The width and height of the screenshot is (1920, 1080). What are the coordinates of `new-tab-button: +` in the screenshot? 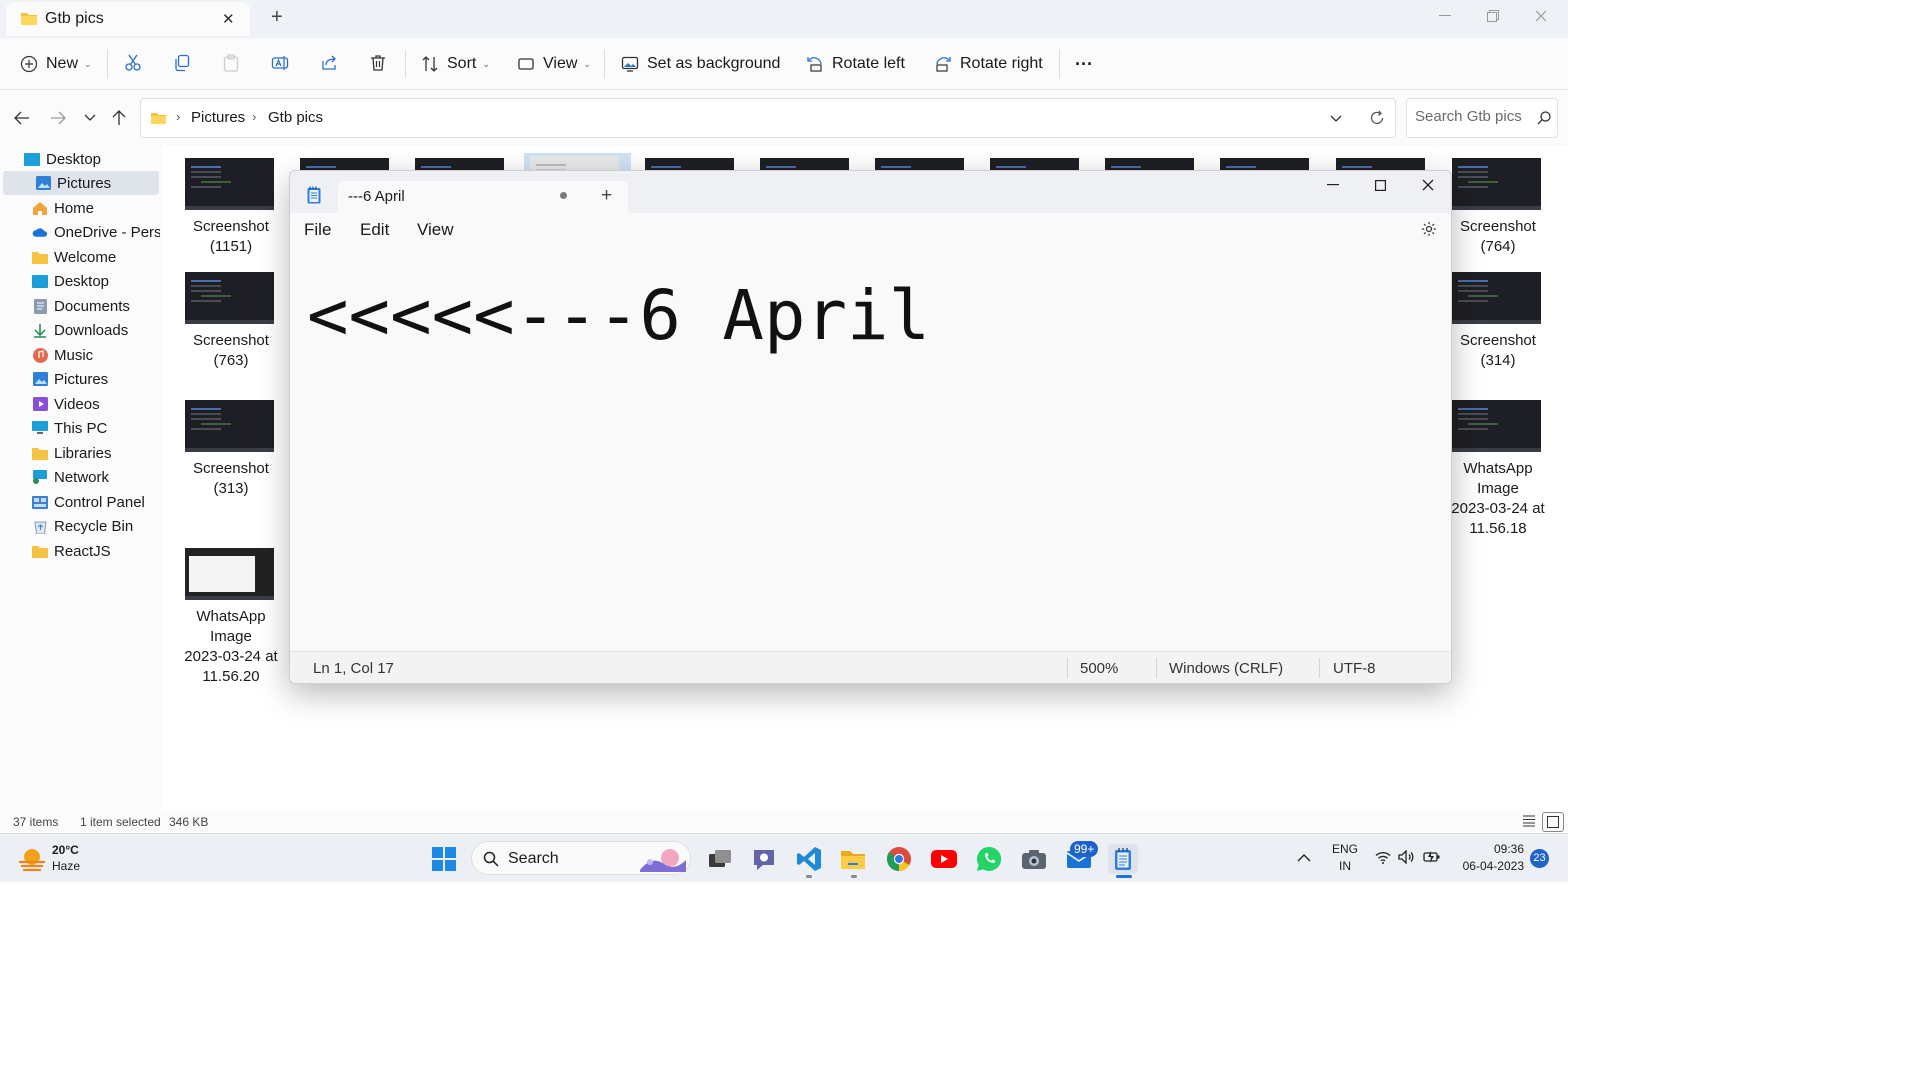 It's located at (277, 17).